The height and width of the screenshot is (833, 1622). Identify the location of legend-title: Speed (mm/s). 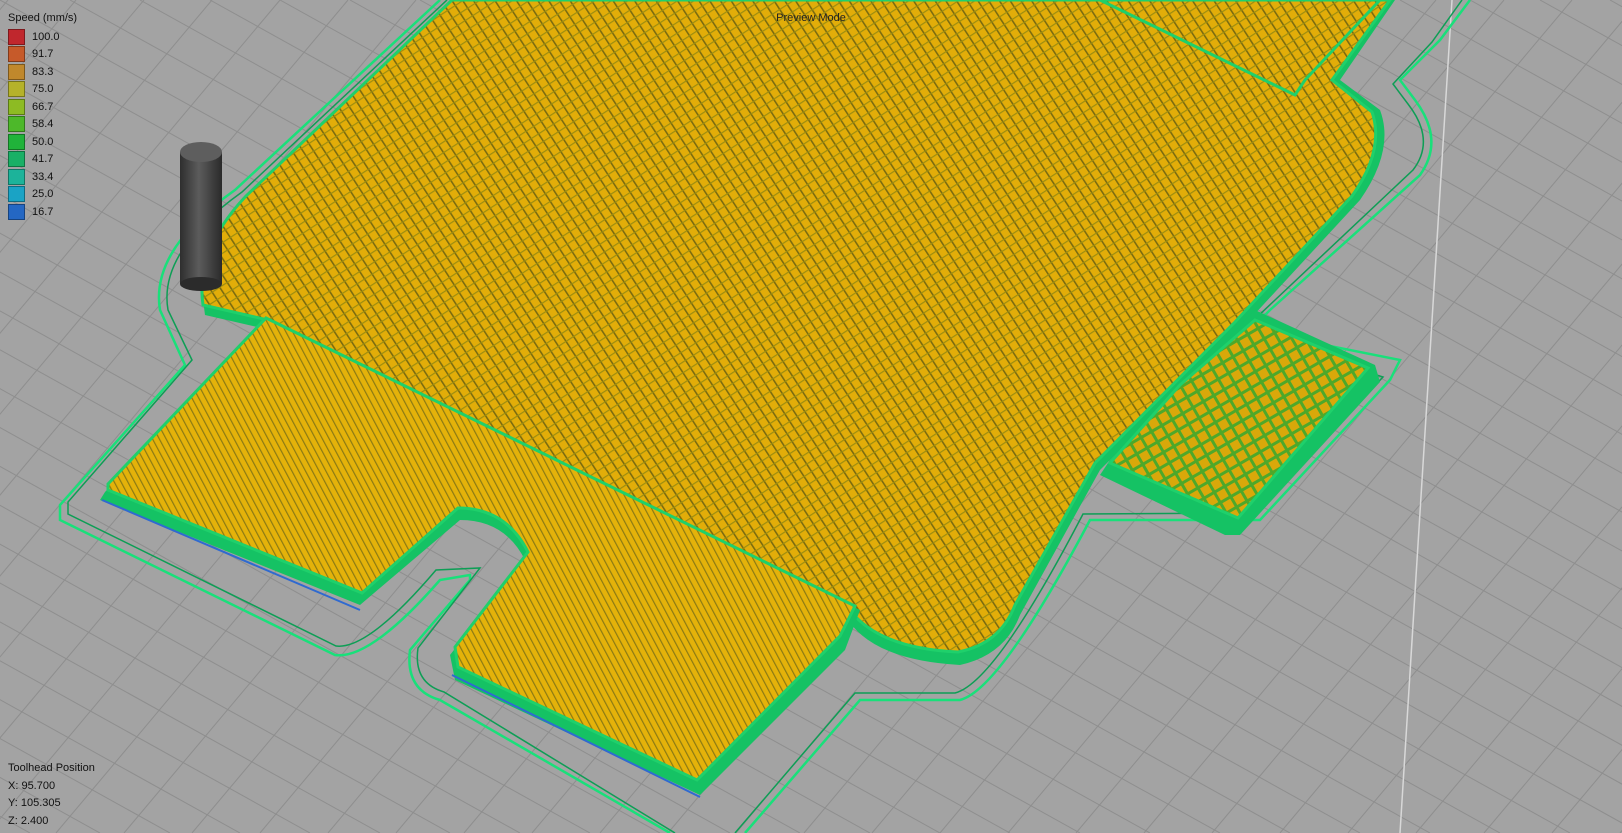
(43, 18).